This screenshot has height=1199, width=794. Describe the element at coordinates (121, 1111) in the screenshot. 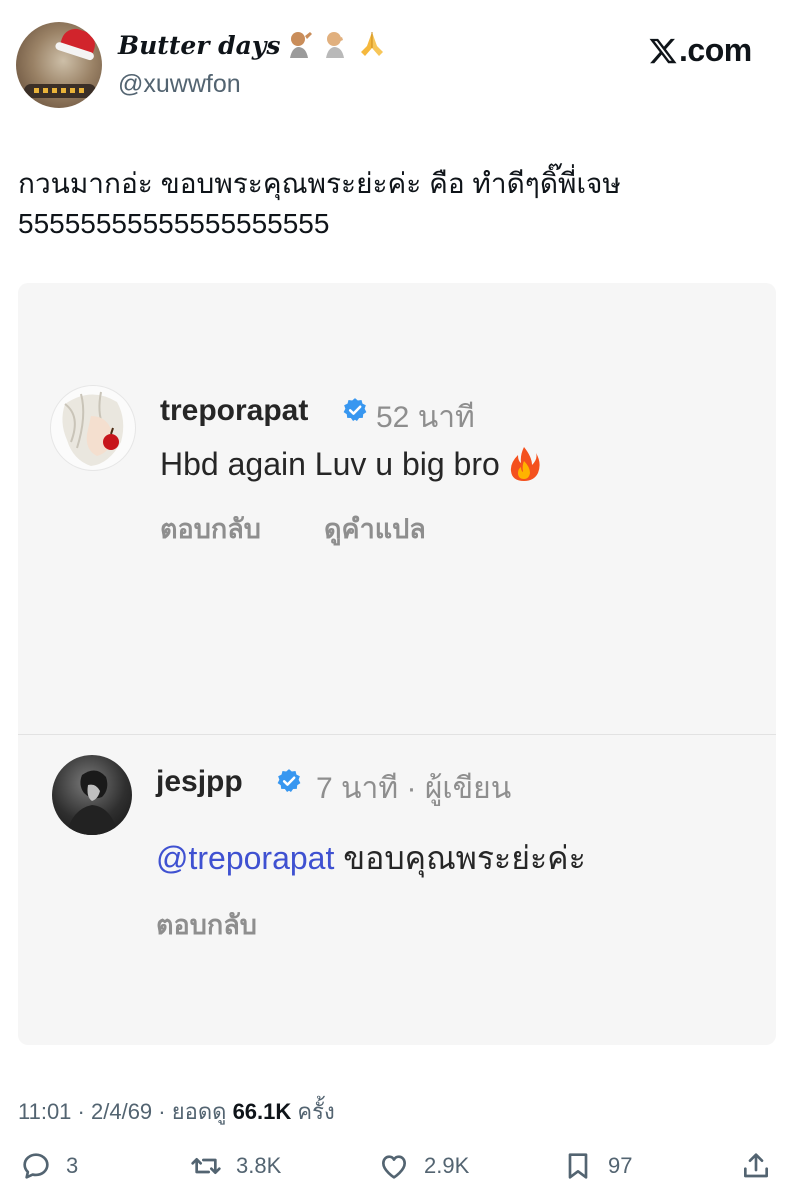

I see `tweet-date: 2/4/69` at that location.